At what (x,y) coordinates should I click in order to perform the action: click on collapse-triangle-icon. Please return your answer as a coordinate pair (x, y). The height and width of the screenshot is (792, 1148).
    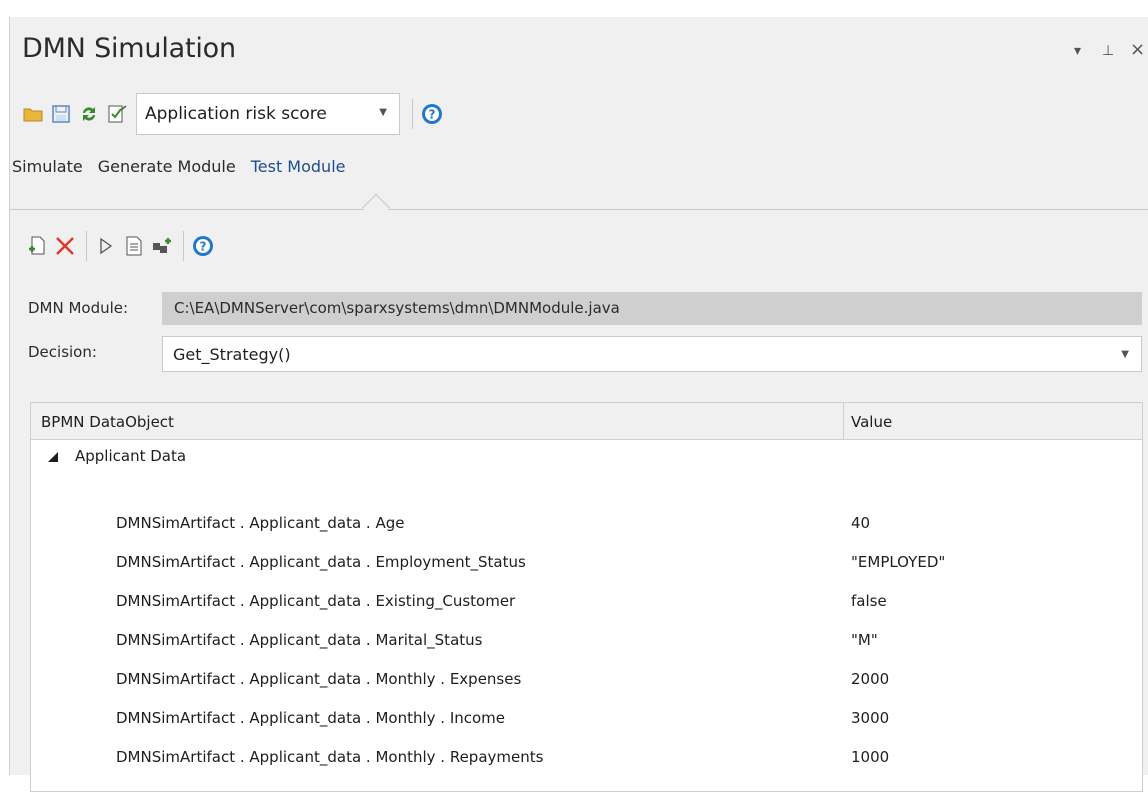
    Looking at the image, I should click on (53, 458).